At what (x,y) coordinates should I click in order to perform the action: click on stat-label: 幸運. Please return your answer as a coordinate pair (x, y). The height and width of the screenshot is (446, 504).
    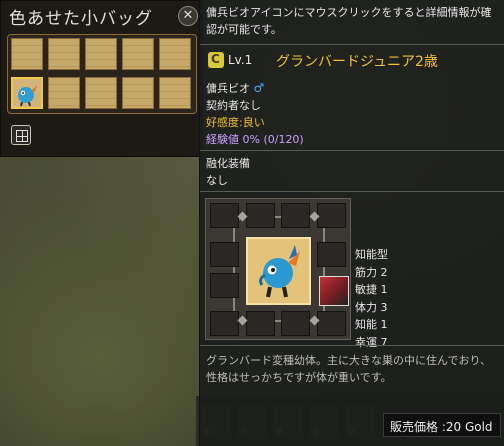
    Looking at the image, I should click on (366, 342).